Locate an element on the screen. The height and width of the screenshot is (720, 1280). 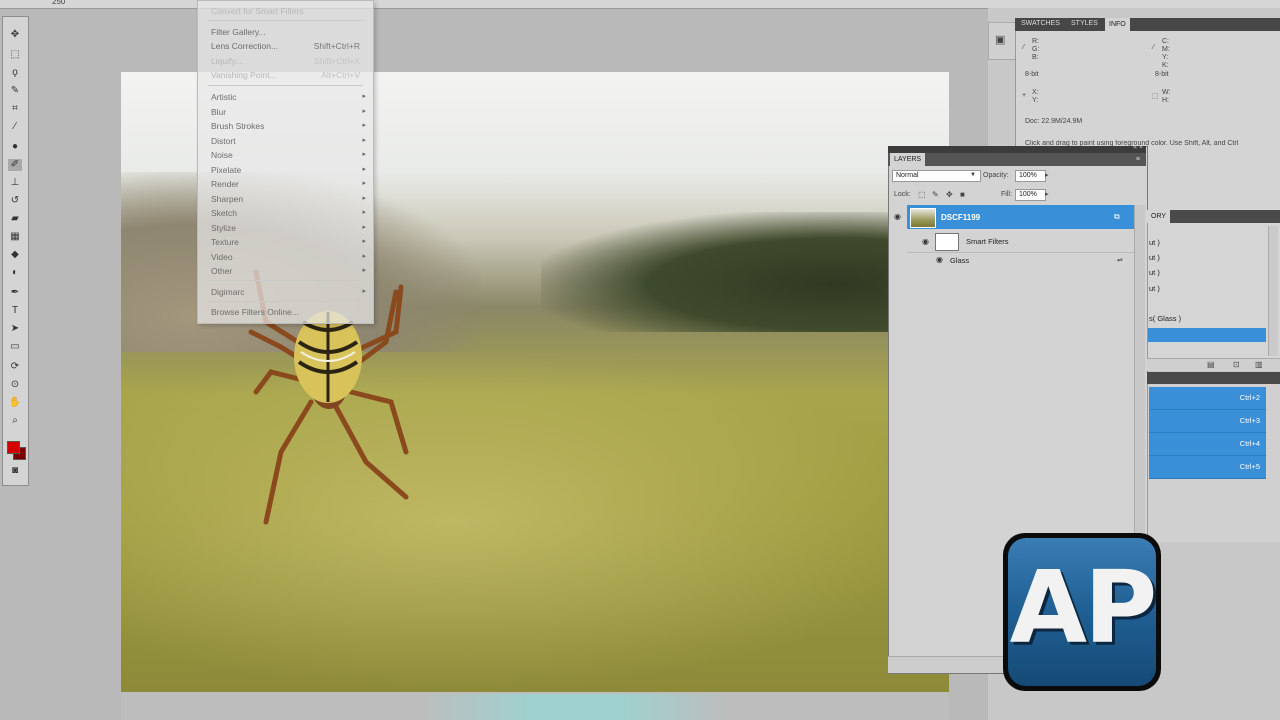
panel-menu-icon: ≡ is located at coordinates (1138, 159).